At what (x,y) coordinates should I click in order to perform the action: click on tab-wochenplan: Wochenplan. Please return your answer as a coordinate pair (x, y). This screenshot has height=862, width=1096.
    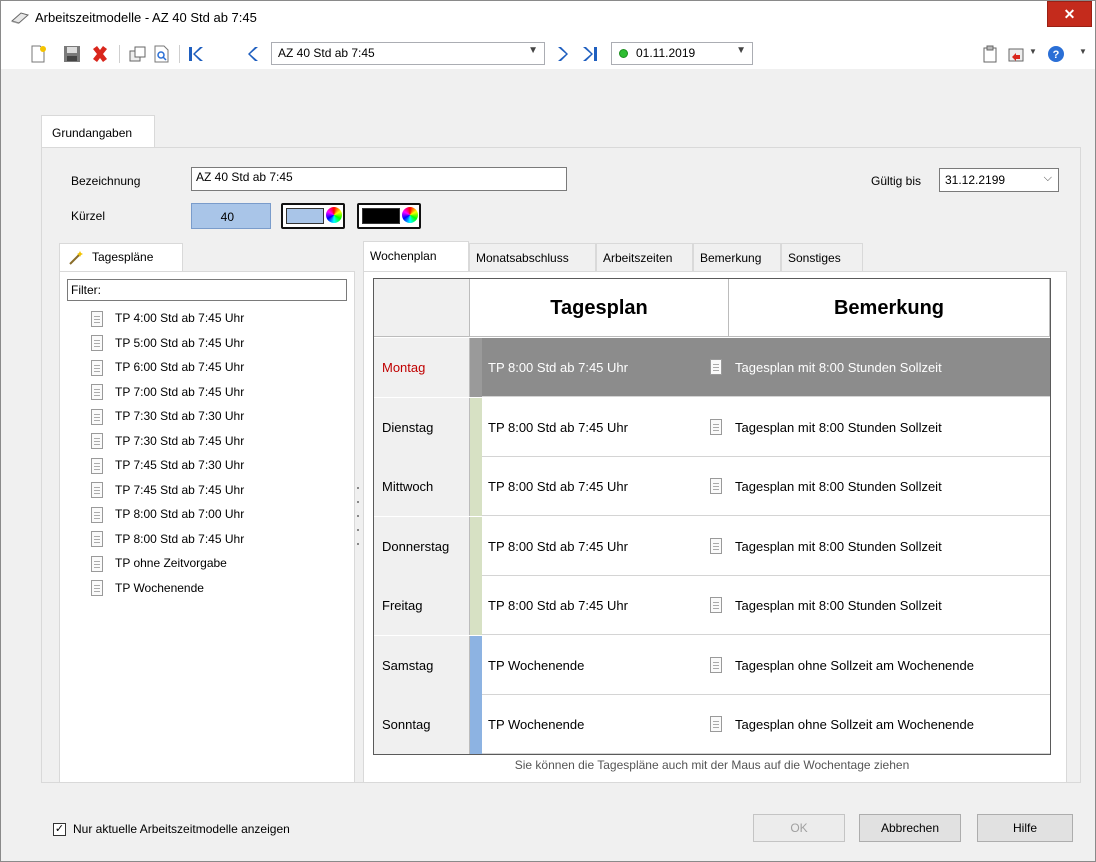
    Looking at the image, I should click on (416, 256).